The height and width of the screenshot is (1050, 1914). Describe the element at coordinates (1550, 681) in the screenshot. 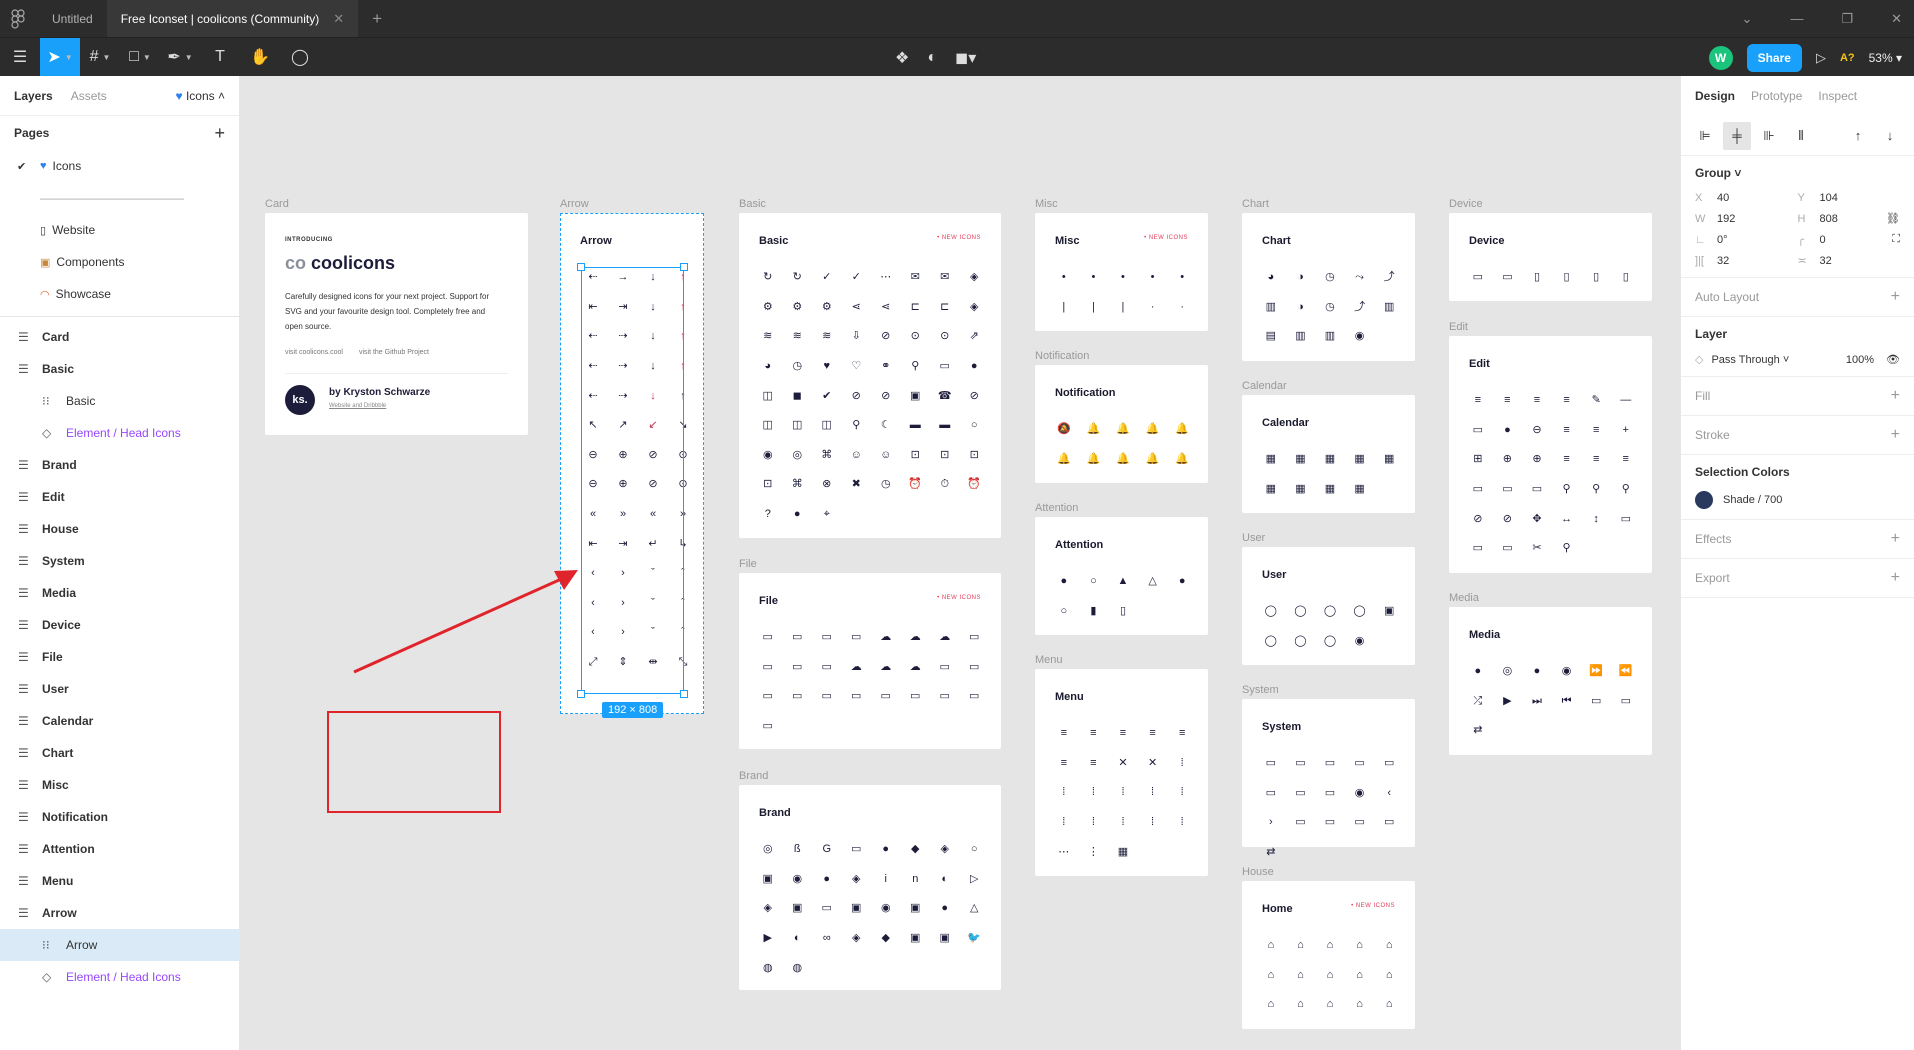

I see `media-frame: Media ● ◎ ● ◉ ⏩ ⏪ ⤮ ▶ ⏭ ⏮ ▭ ▭ ⇄` at that location.